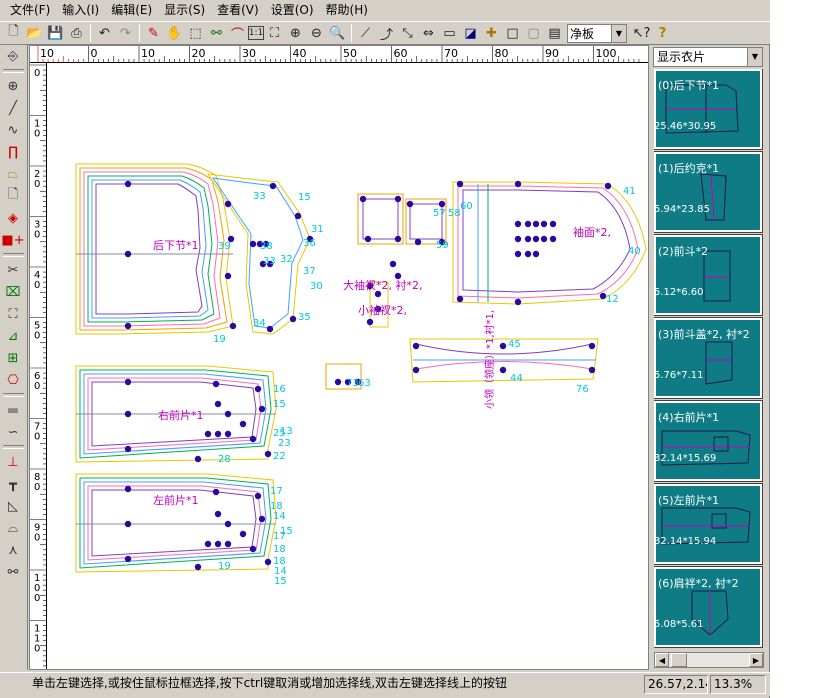 The width and height of the screenshot is (819, 698). I want to click on print-icon: ⎙, so click(76, 33).